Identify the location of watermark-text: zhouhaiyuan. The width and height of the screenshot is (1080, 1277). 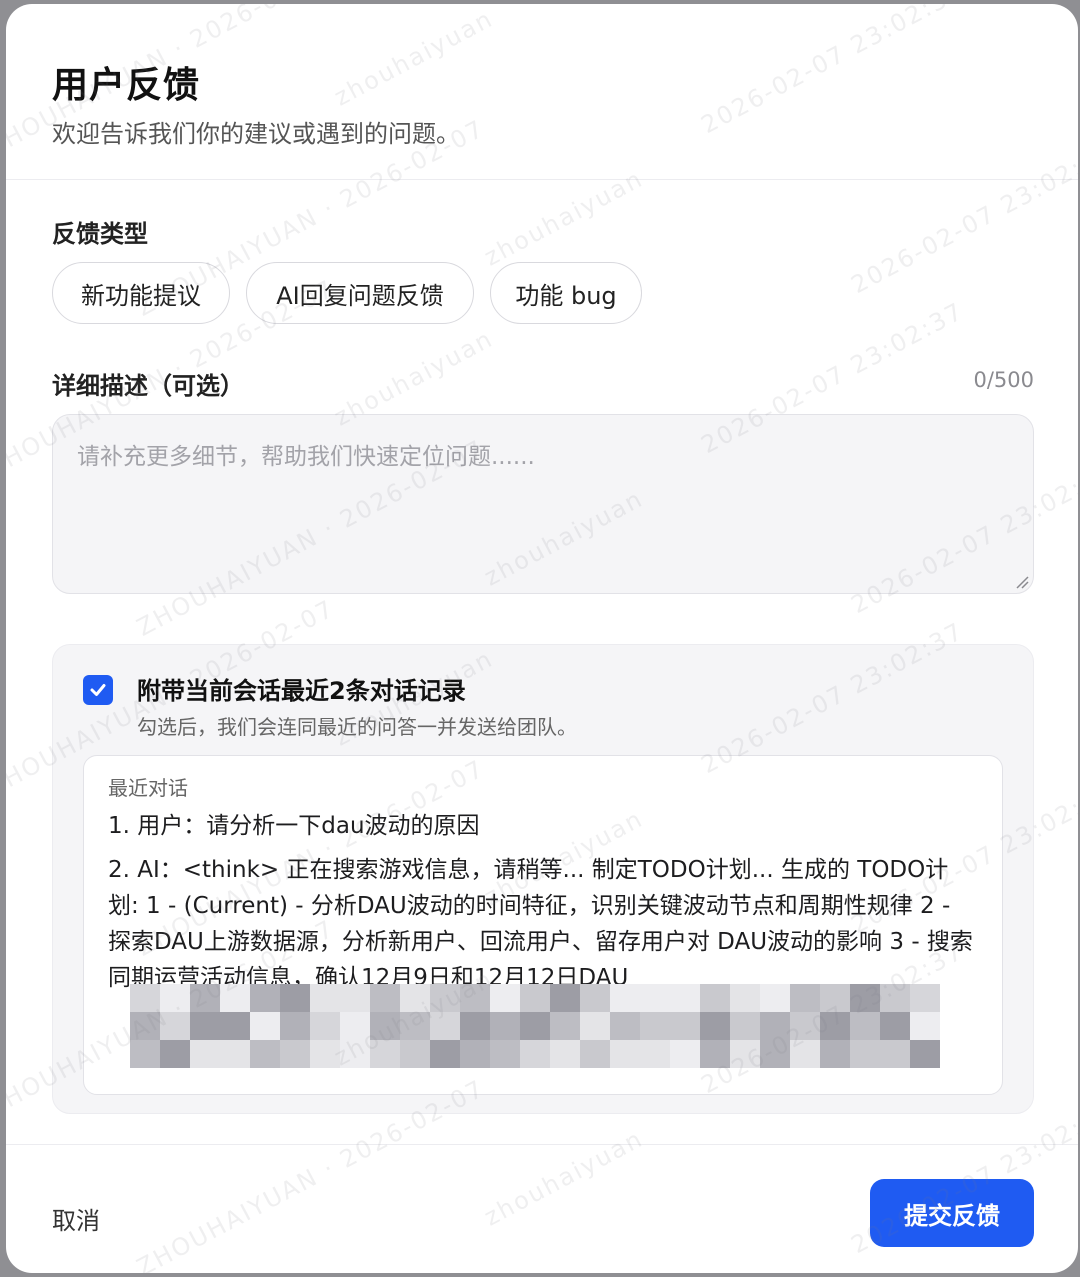
(563, 218).